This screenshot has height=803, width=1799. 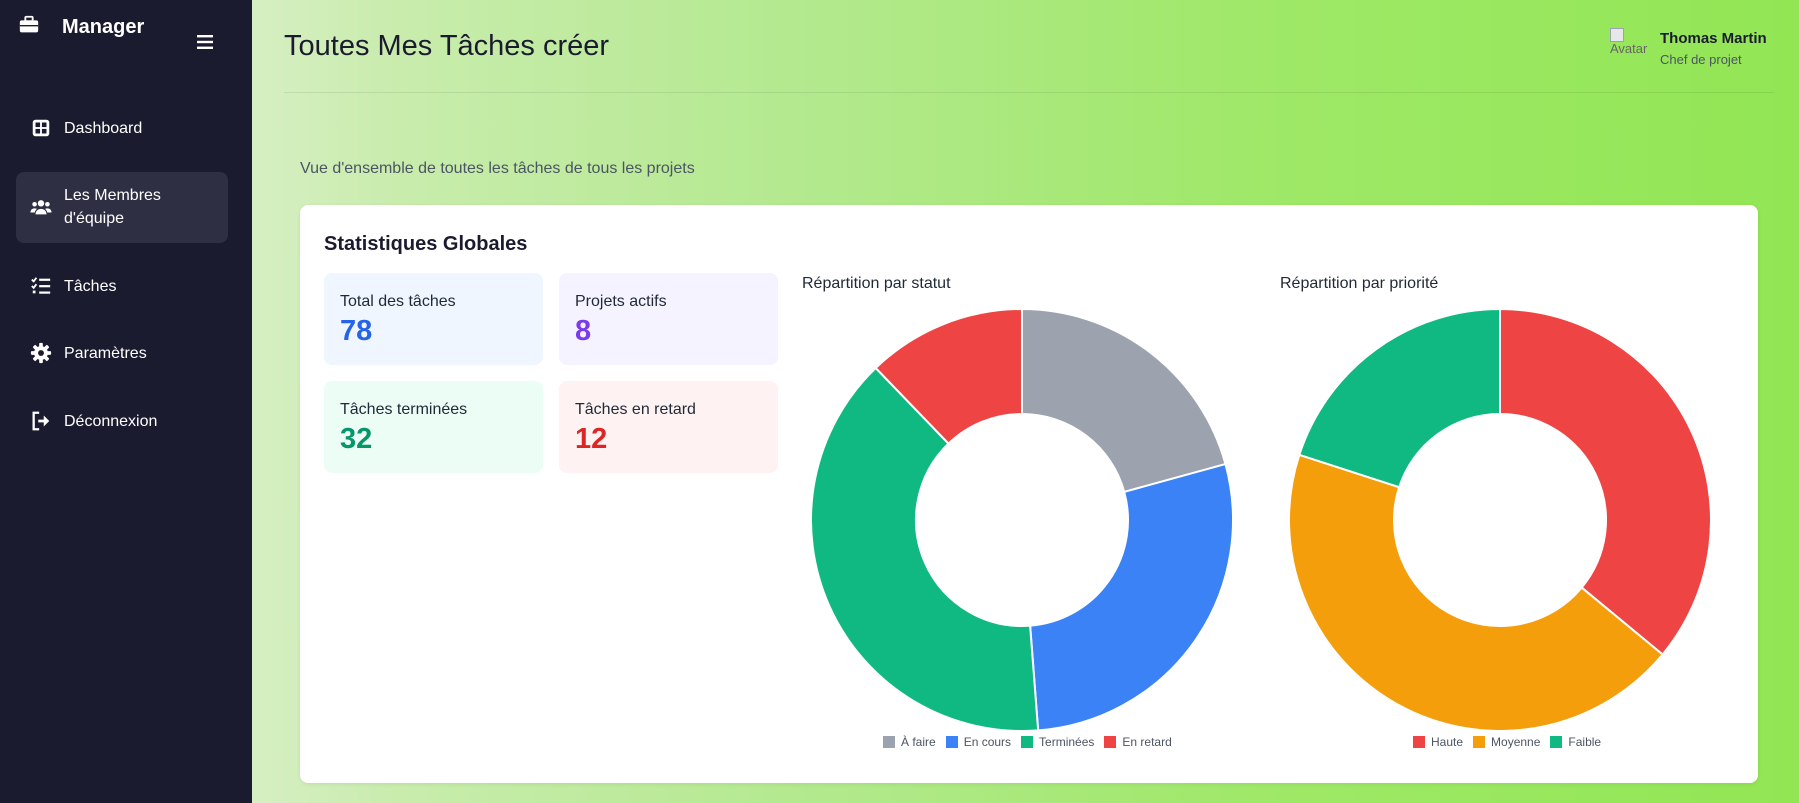 What do you see at coordinates (404, 409) in the screenshot?
I see `stat-label: Tâches terminées` at bounding box center [404, 409].